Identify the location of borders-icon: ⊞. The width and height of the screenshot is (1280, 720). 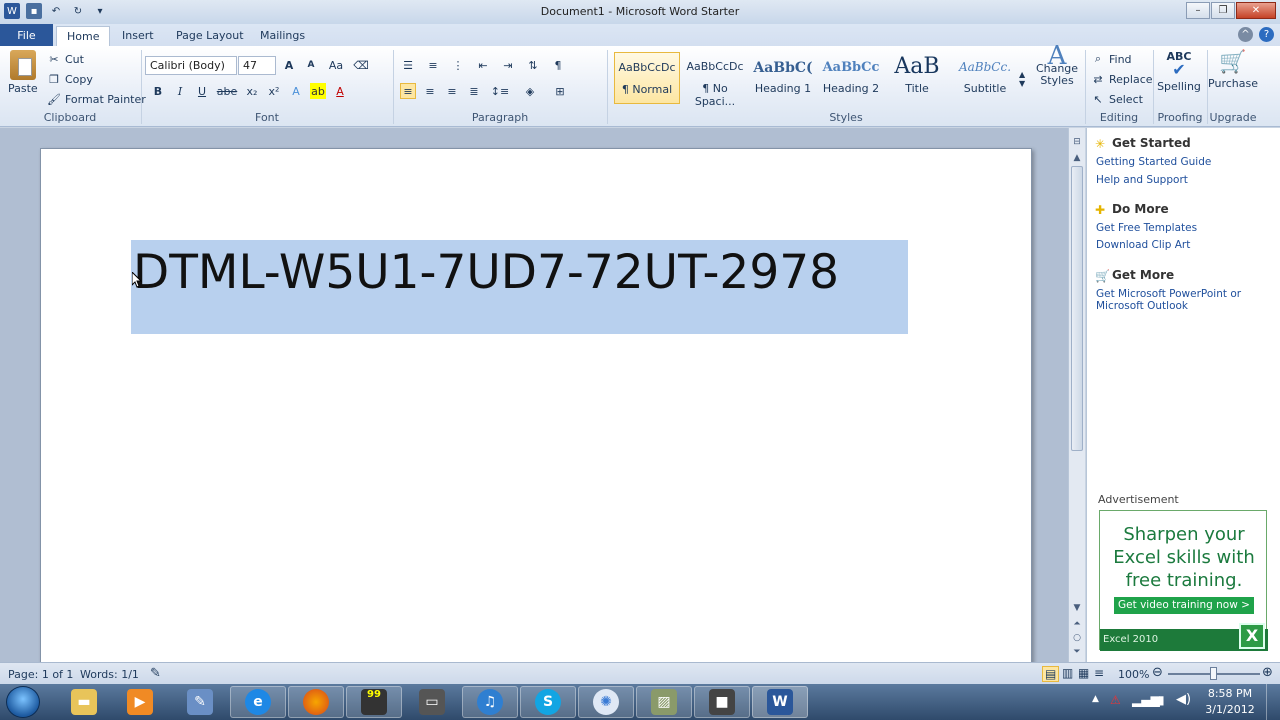
(560, 91).